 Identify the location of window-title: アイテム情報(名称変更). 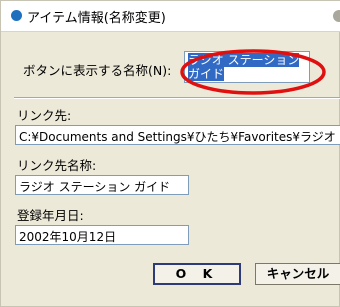
(96, 18).